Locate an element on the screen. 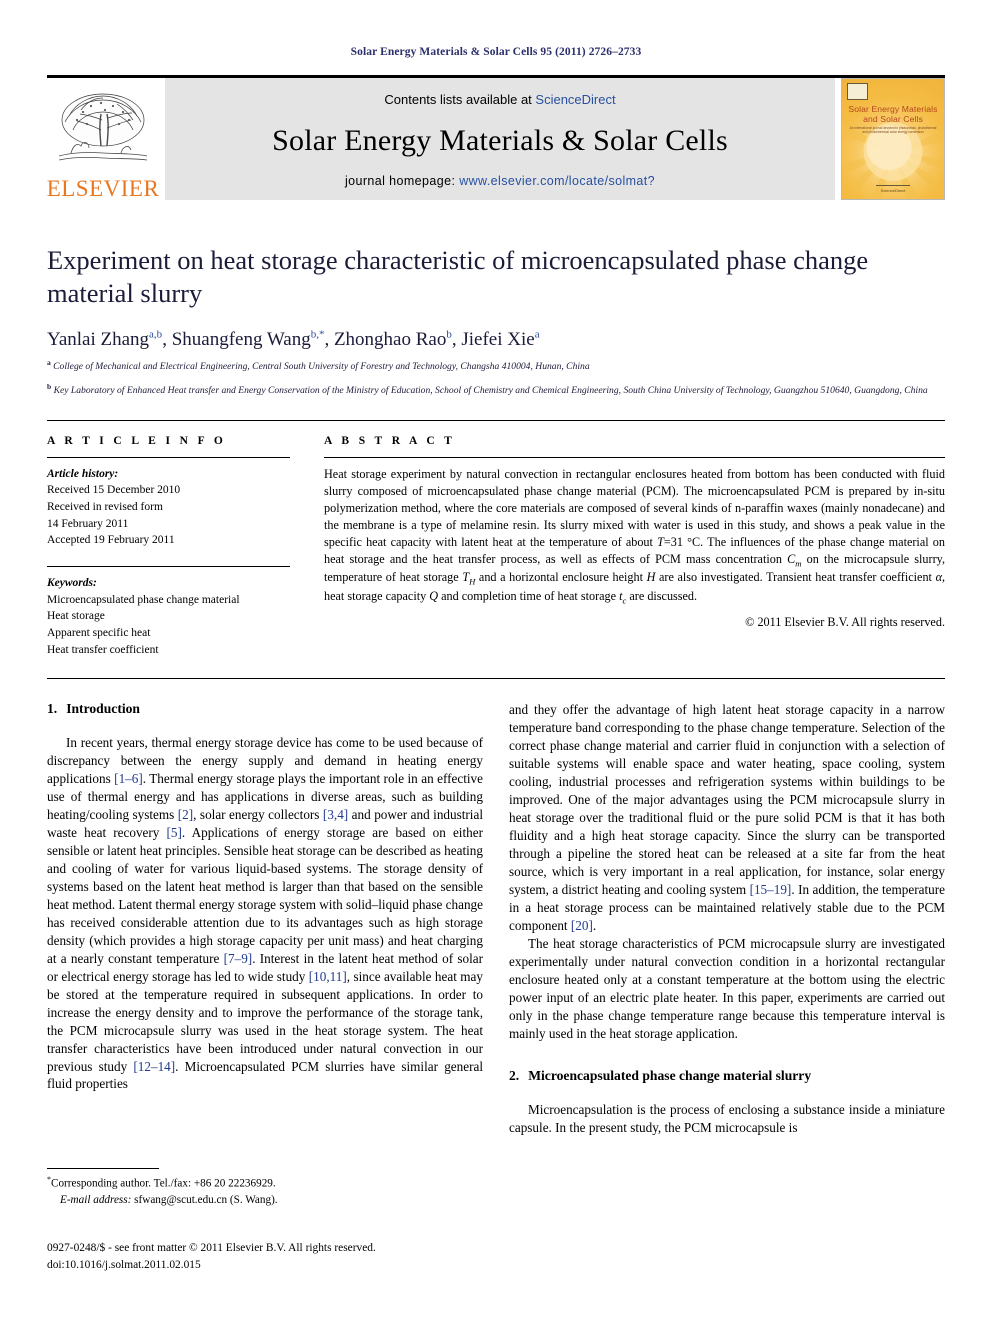 The width and height of the screenshot is (992, 1323). homepage-url-link: www.elsevier.com/locate/solmat? is located at coordinates (557, 181).